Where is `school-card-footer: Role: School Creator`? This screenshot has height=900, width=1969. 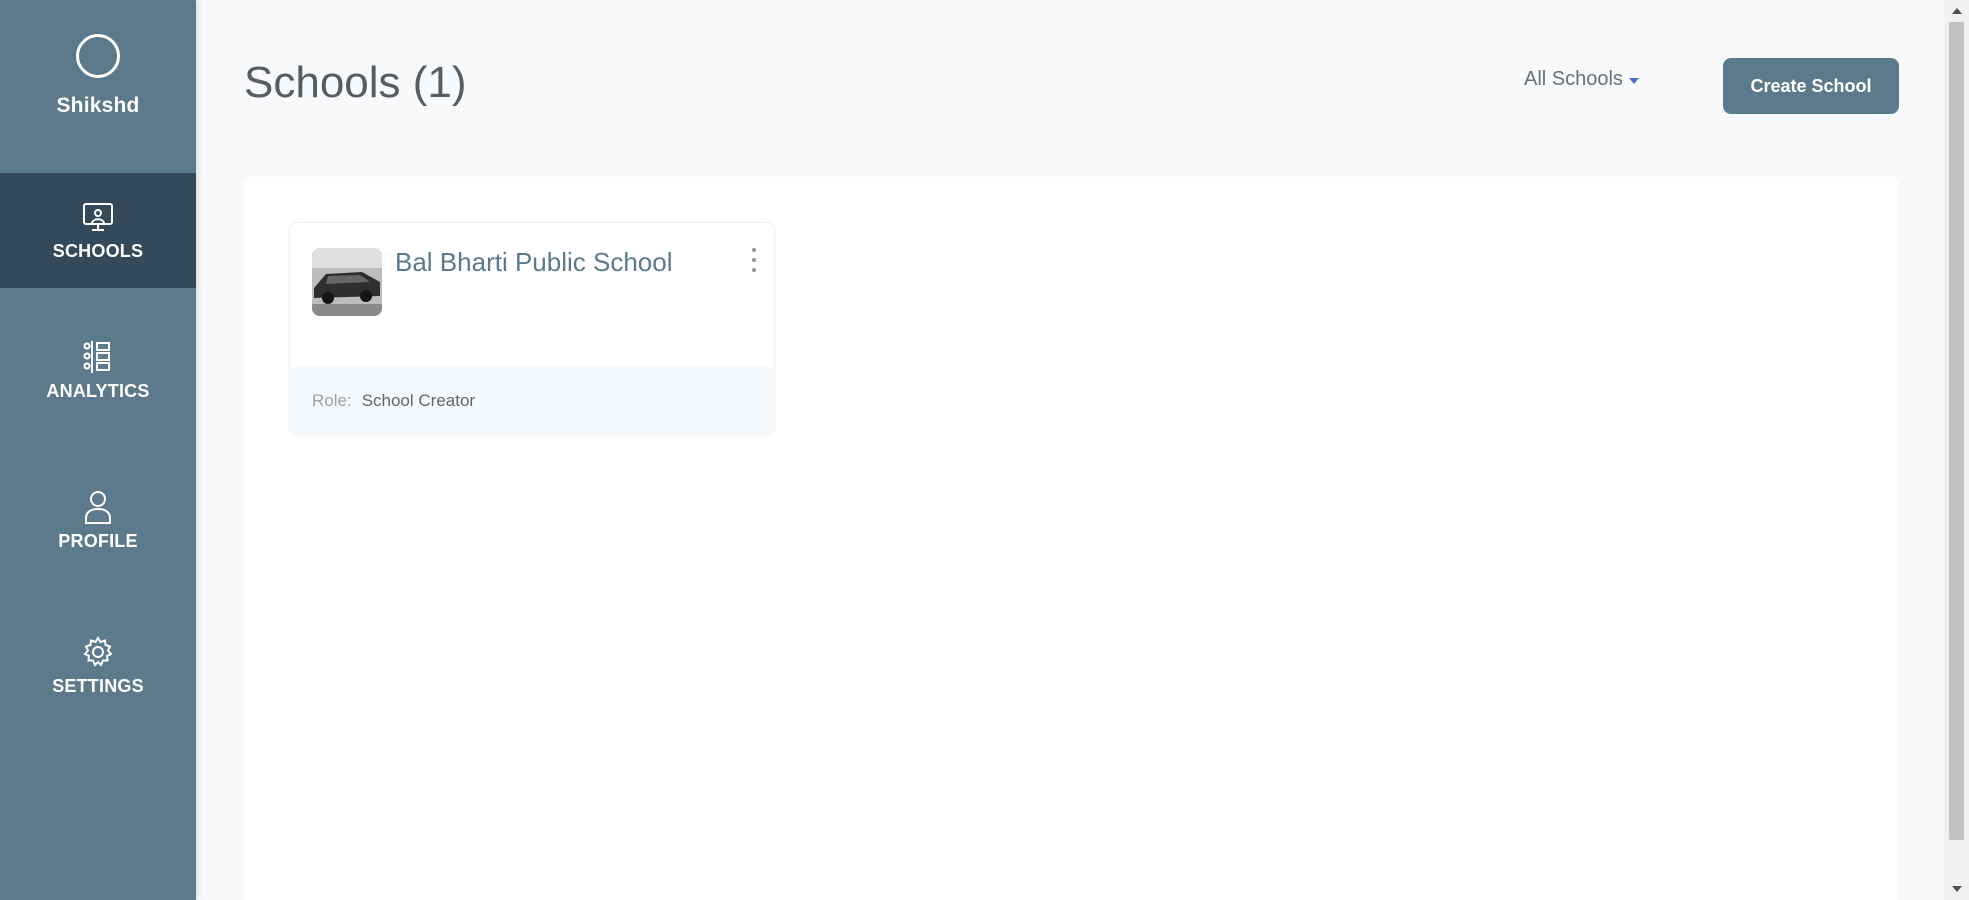
school-card-footer: Role: School Creator is located at coordinates (532, 400).